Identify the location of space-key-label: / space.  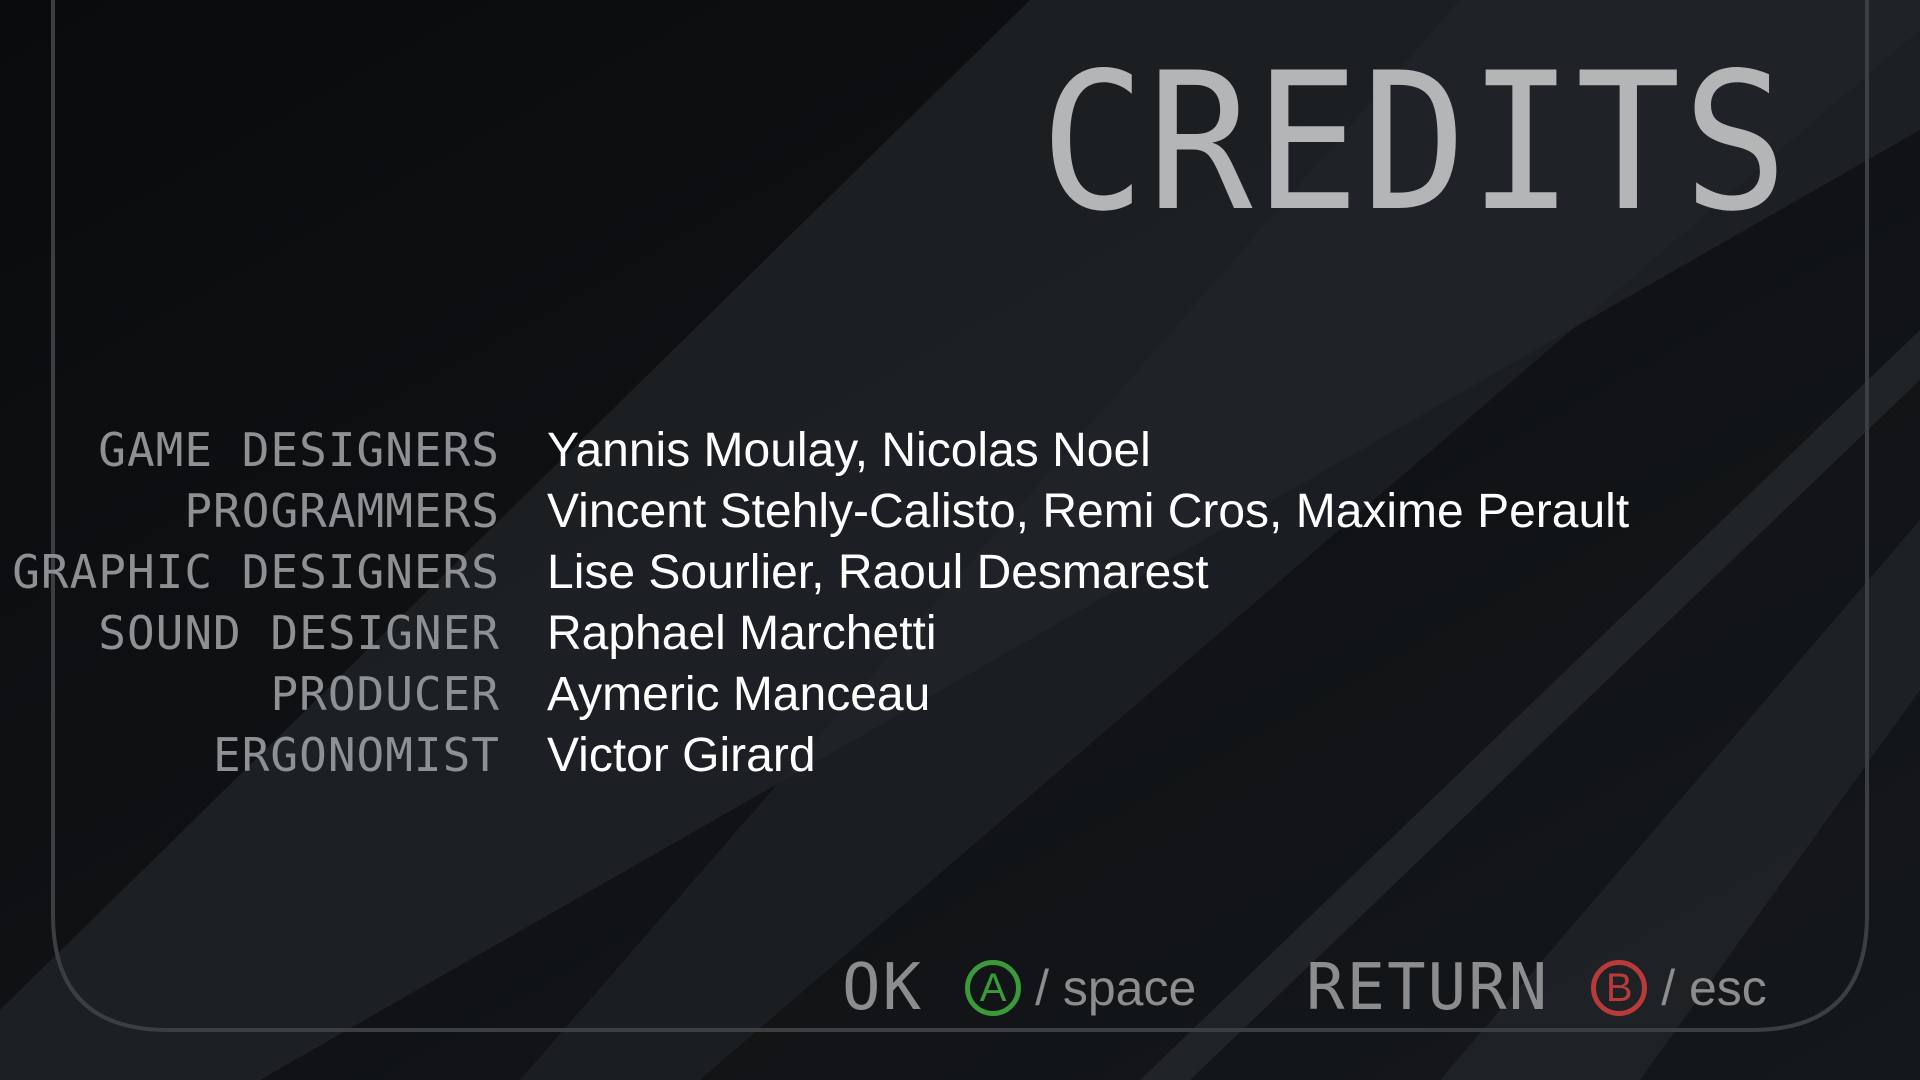
(1116, 988).